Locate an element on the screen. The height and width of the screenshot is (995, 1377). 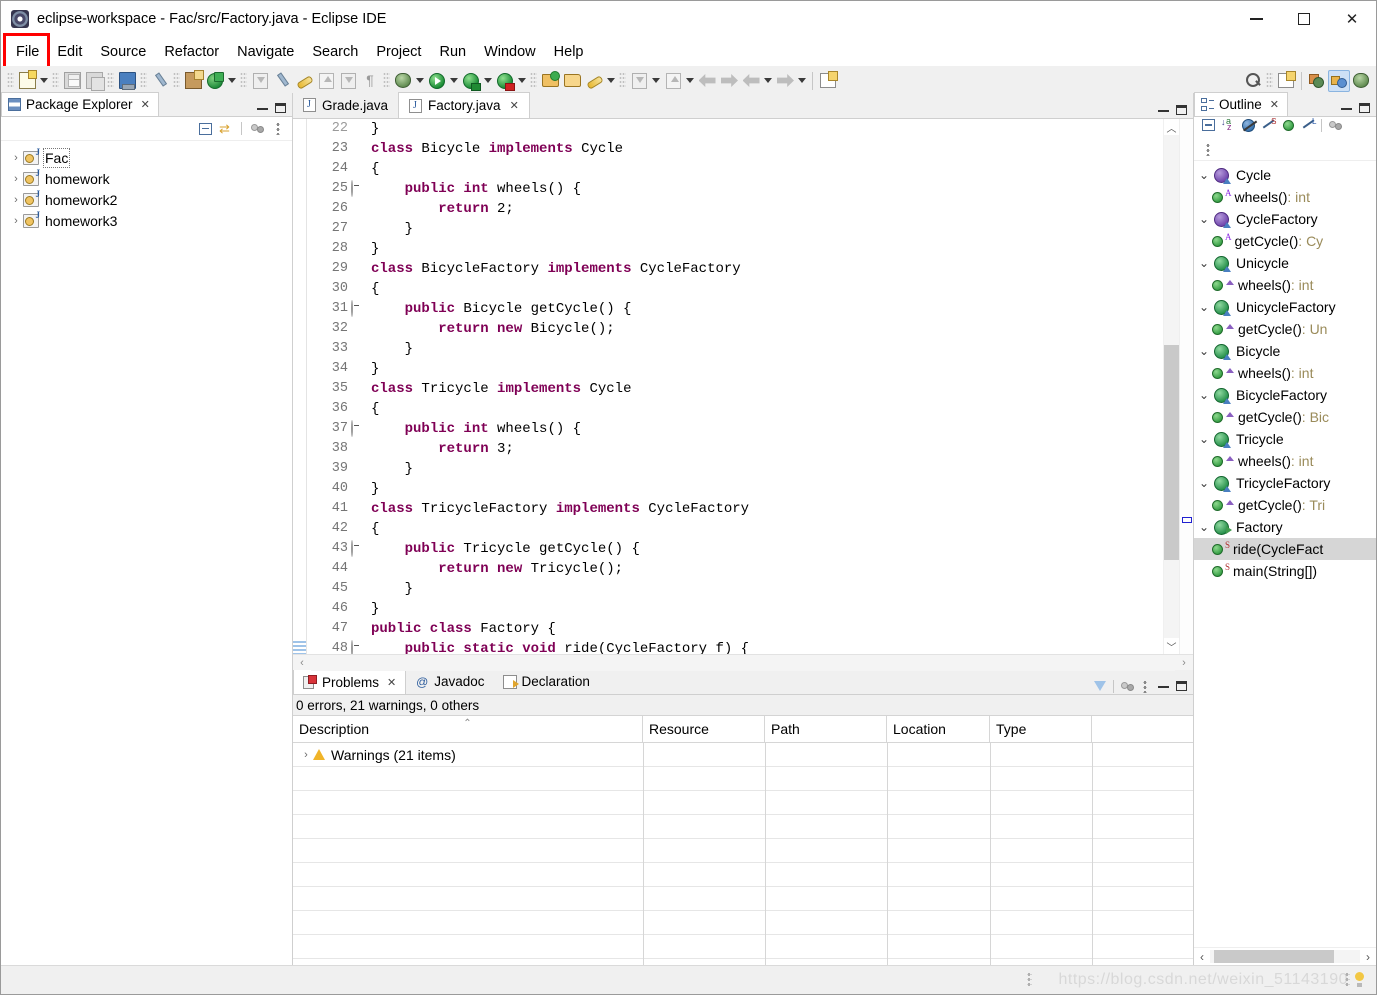
close-button: ✕ is located at coordinates (1352, 19).